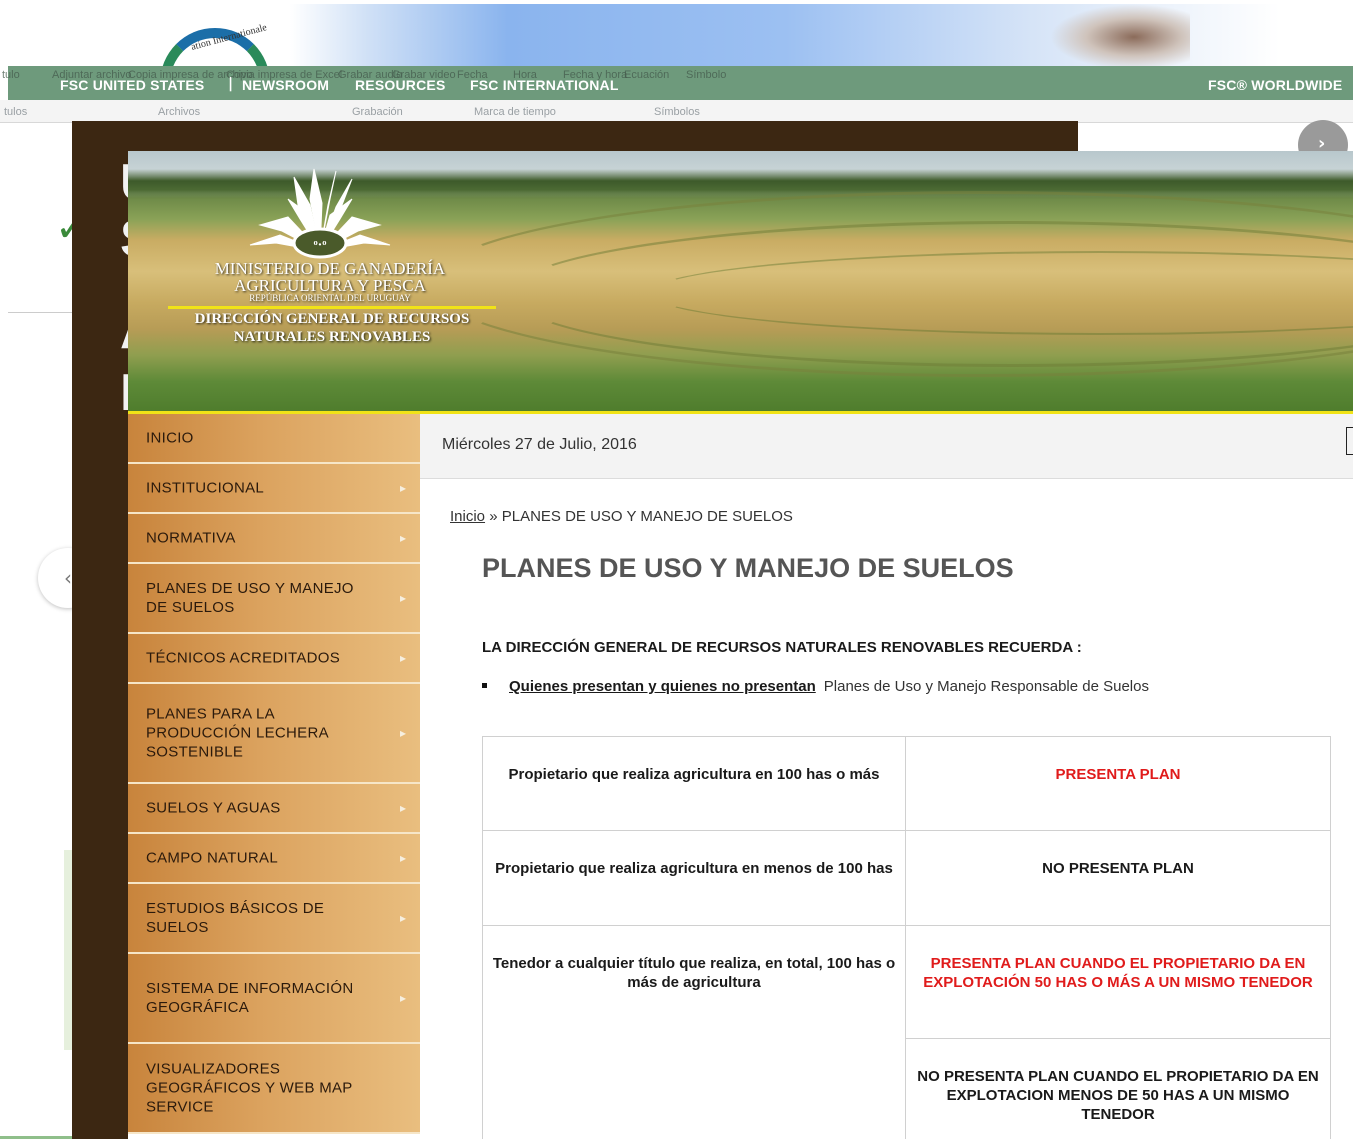  Describe the element at coordinates (250, 598) in the screenshot. I see `sidebar-item-label: PLANES DE USO Y MANEJO DE SUELOS` at that location.